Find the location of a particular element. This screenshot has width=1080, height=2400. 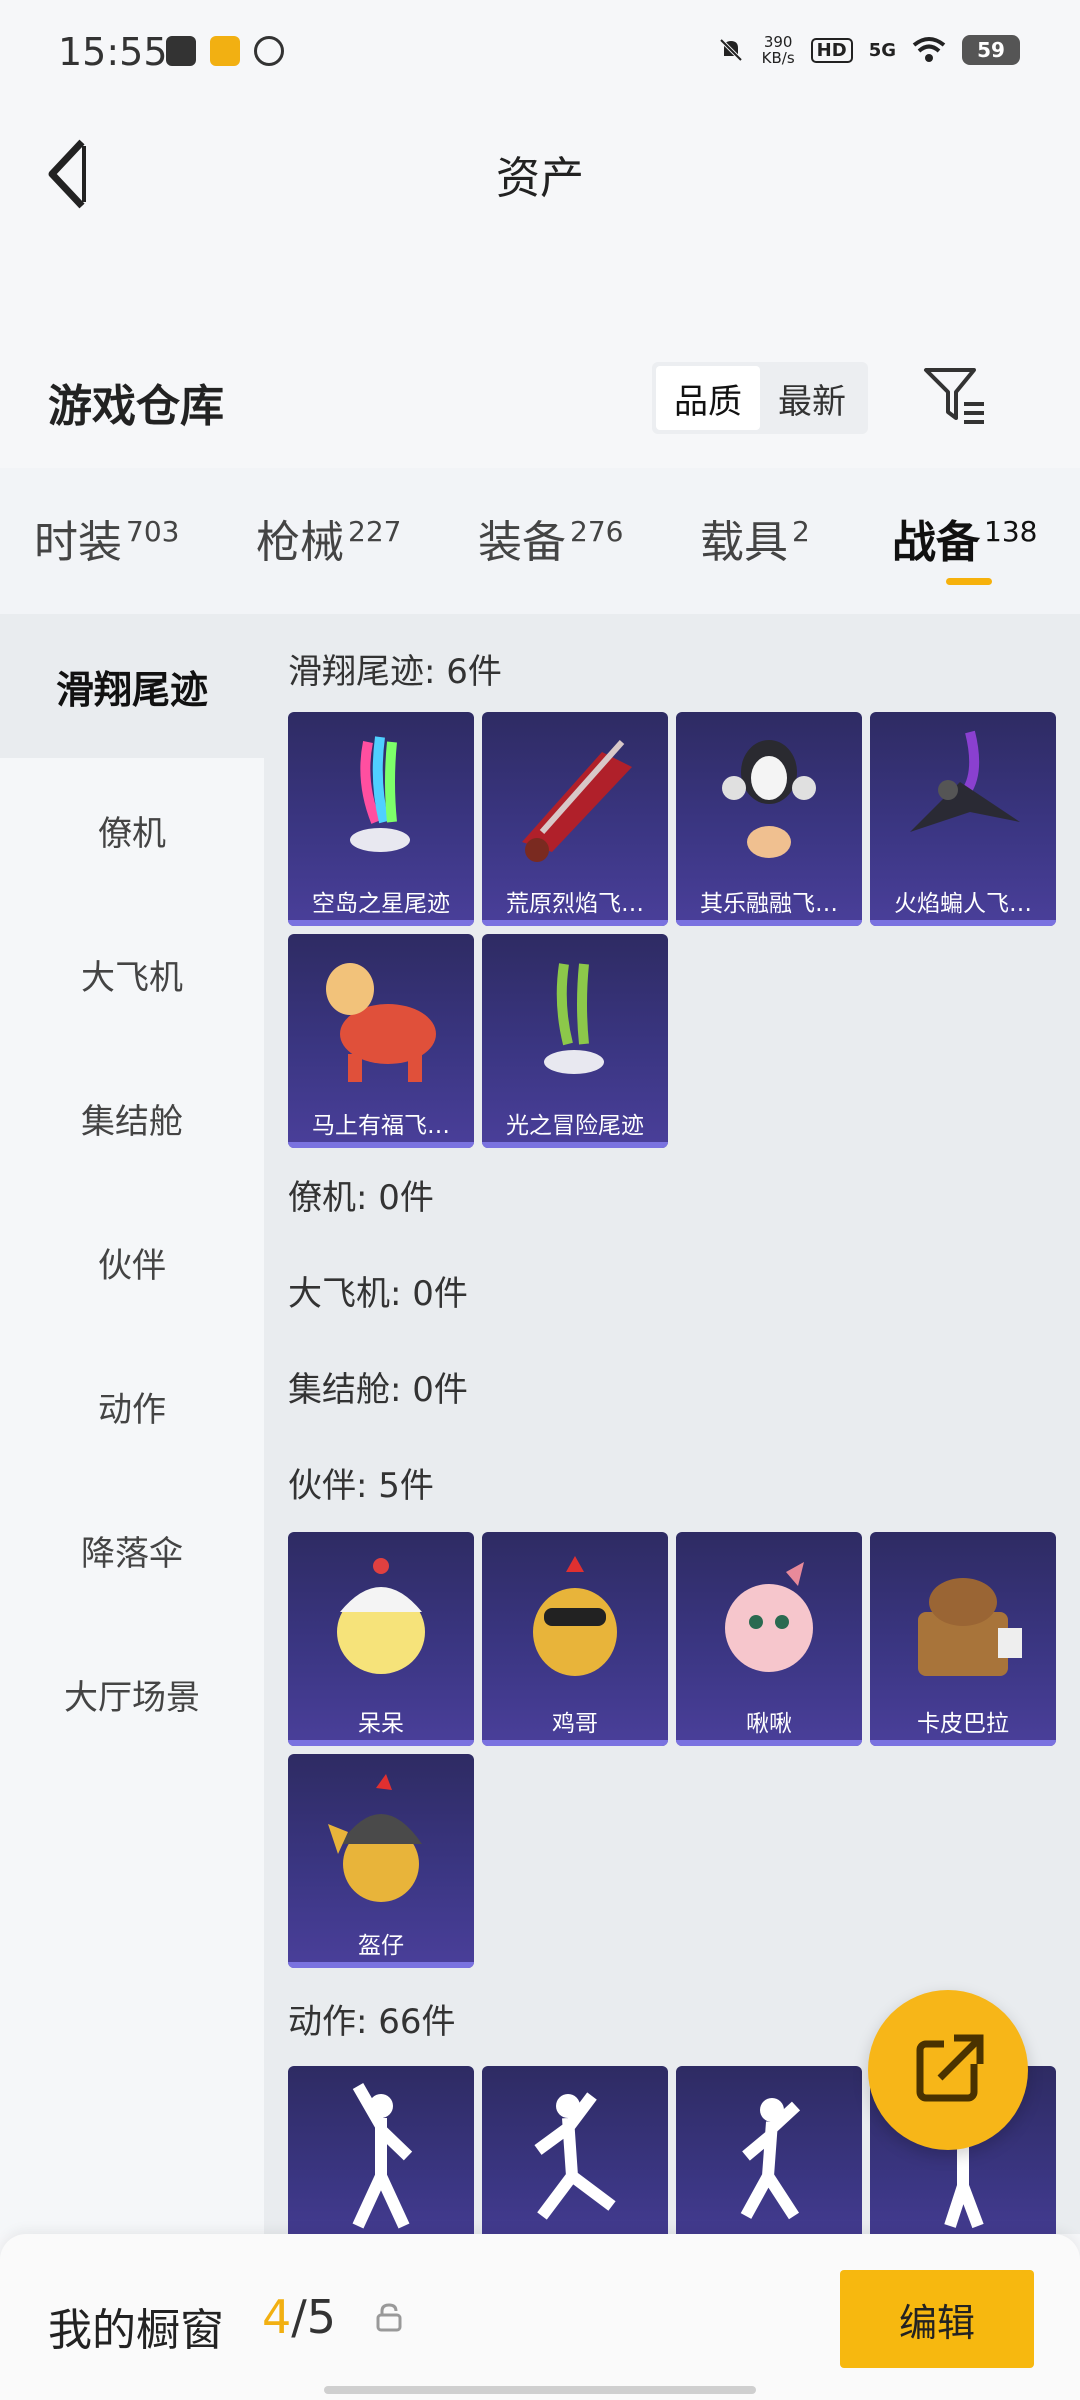

speed-value: 390 is located at coordinates (778, 42).